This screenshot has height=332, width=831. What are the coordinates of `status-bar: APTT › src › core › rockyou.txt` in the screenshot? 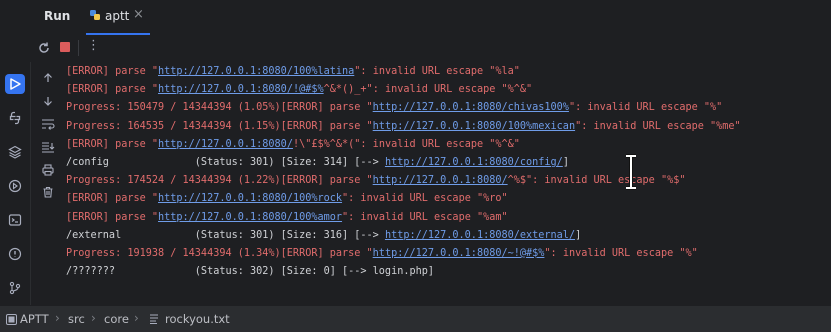 It's located at (415, 318).